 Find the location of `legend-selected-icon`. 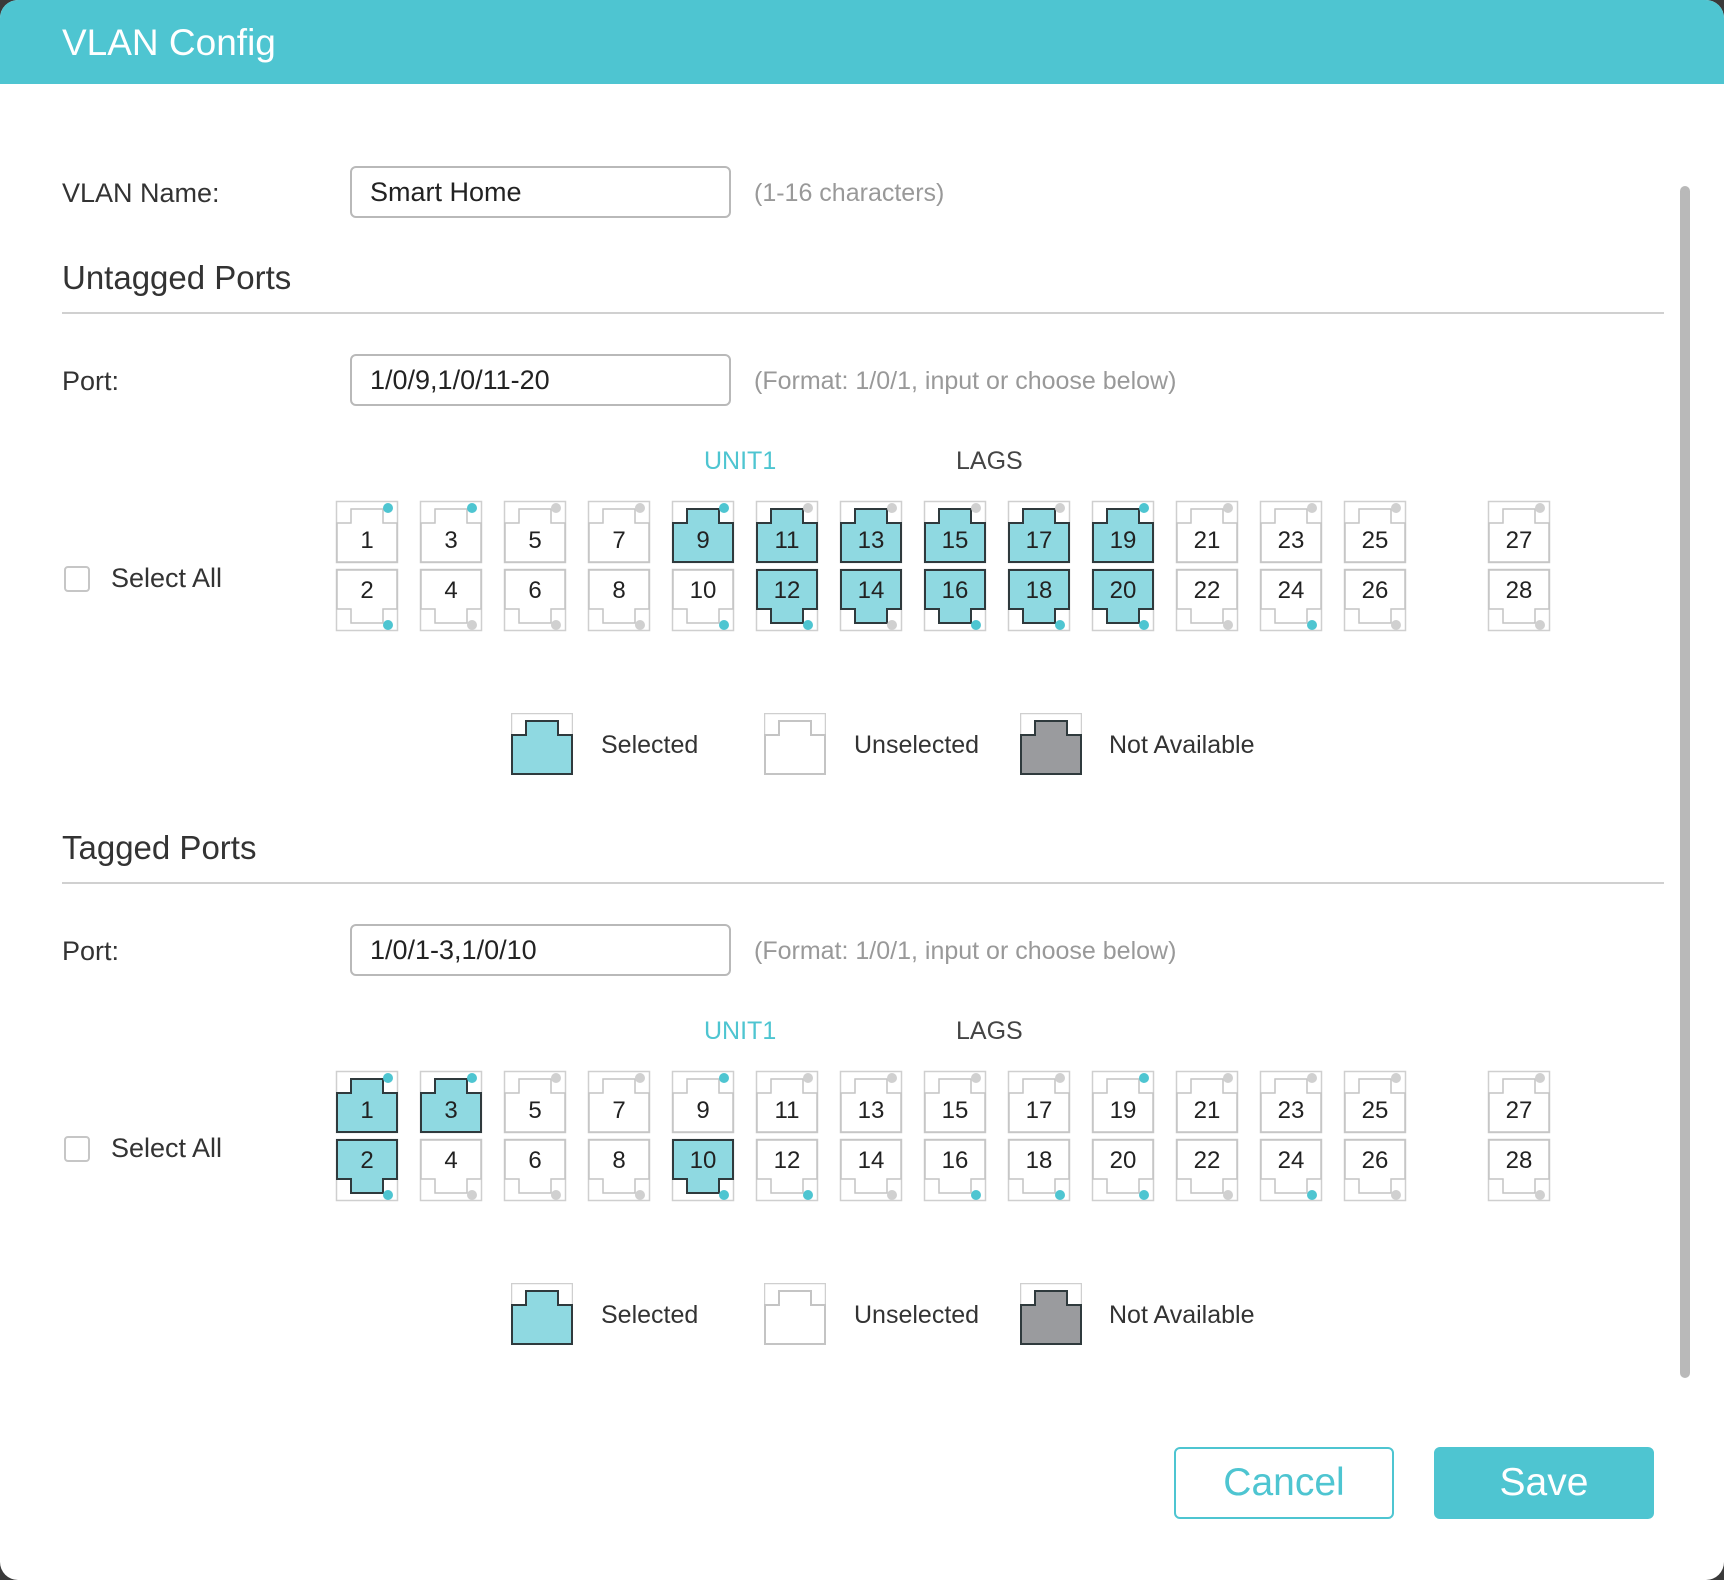

legend-selected-icon is located at coordinates (542, 1314).